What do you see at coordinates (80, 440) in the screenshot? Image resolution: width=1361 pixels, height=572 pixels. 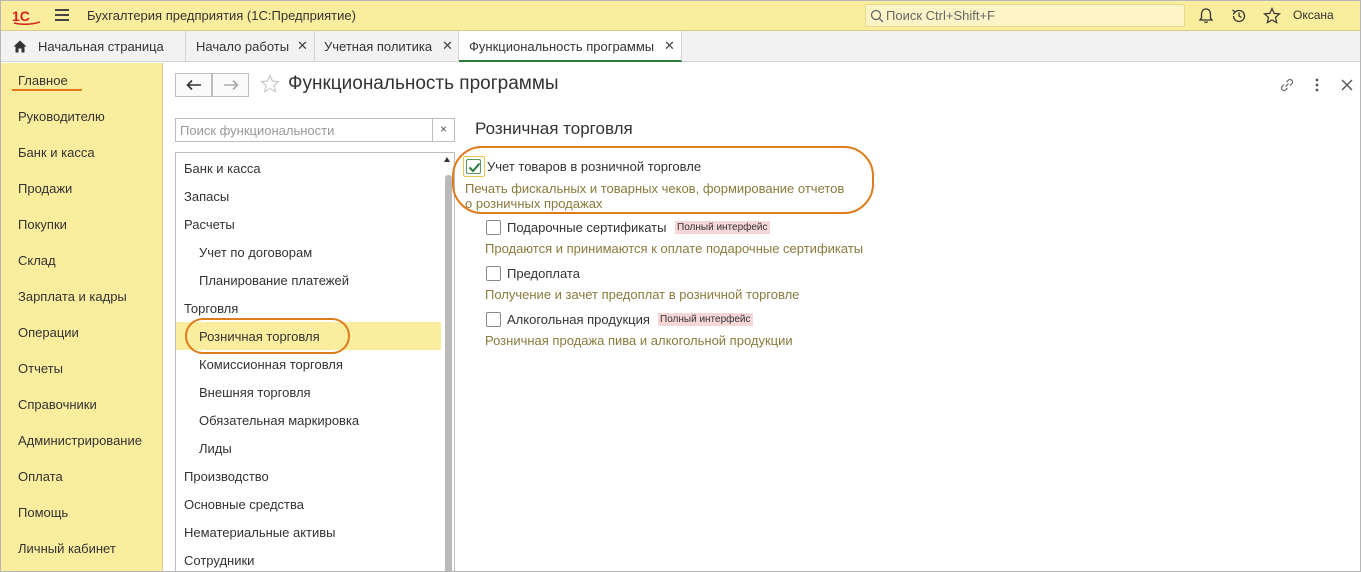 I see `sidebar-item-administration: Администрирование` at bounding box center [80, 440].